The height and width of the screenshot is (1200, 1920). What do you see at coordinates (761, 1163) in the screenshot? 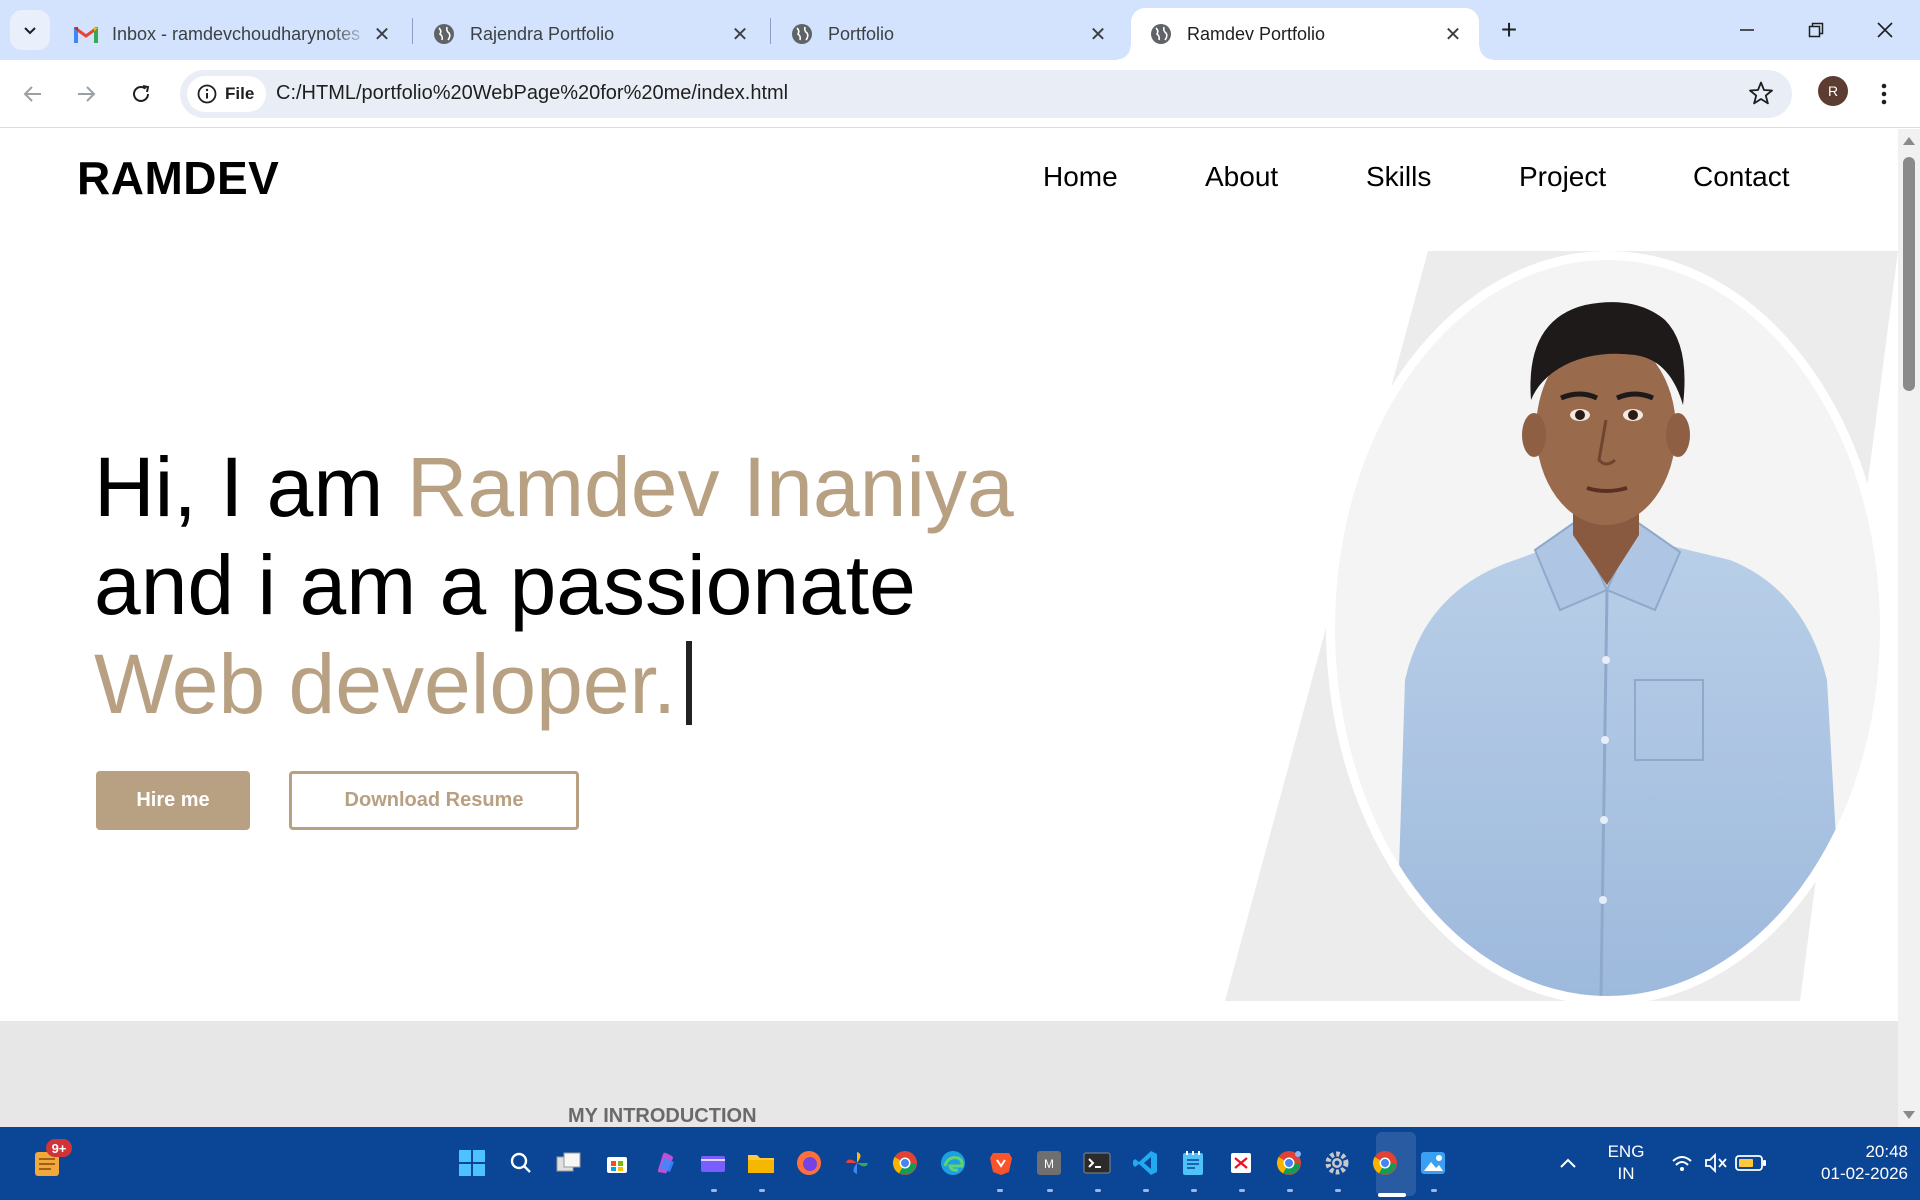
I see `file-explorer-icon` at bounding box center [761, 1163].